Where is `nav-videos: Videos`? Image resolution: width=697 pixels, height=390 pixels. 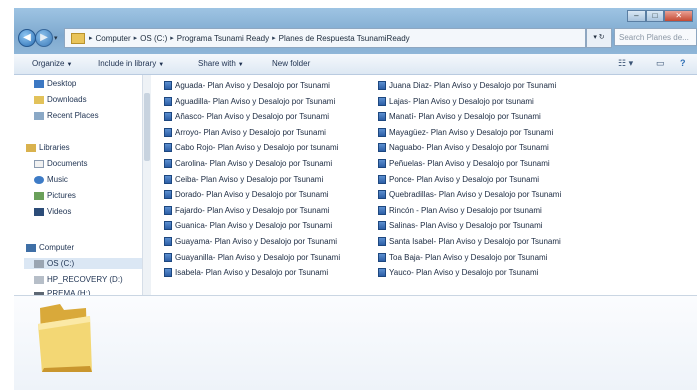 nav-videos: Videos is located at coordinates (52, 211).